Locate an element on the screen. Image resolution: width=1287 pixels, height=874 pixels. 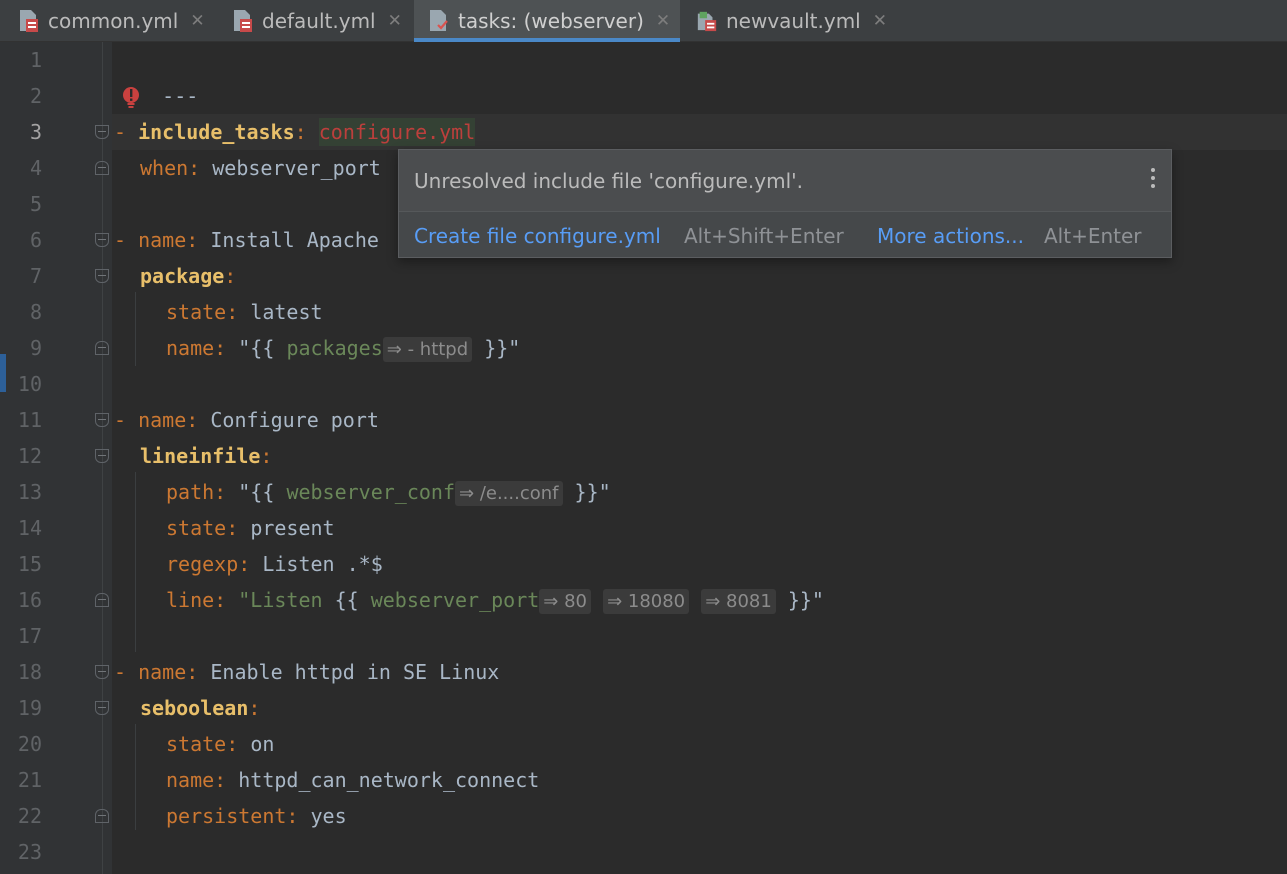
code-line-8: state: latest is located at coordinates (244, 312).